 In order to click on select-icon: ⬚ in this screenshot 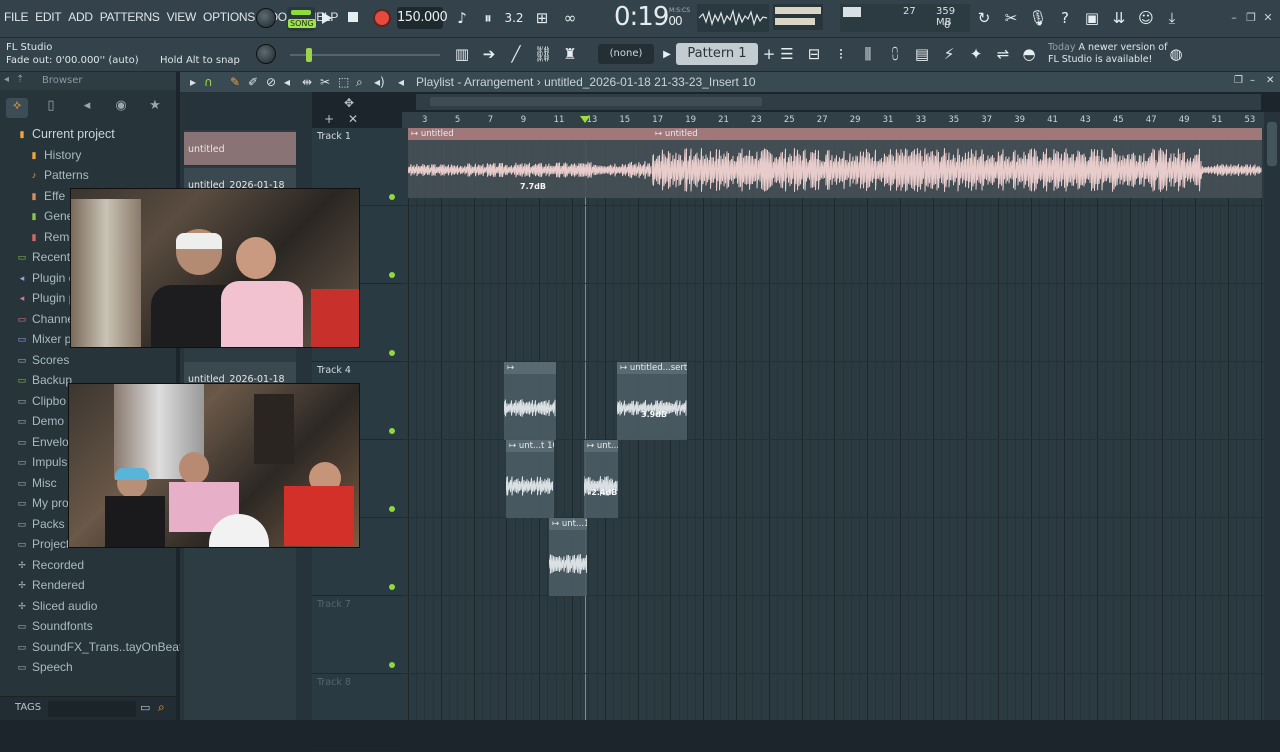, I will do `click(343, 82)`.